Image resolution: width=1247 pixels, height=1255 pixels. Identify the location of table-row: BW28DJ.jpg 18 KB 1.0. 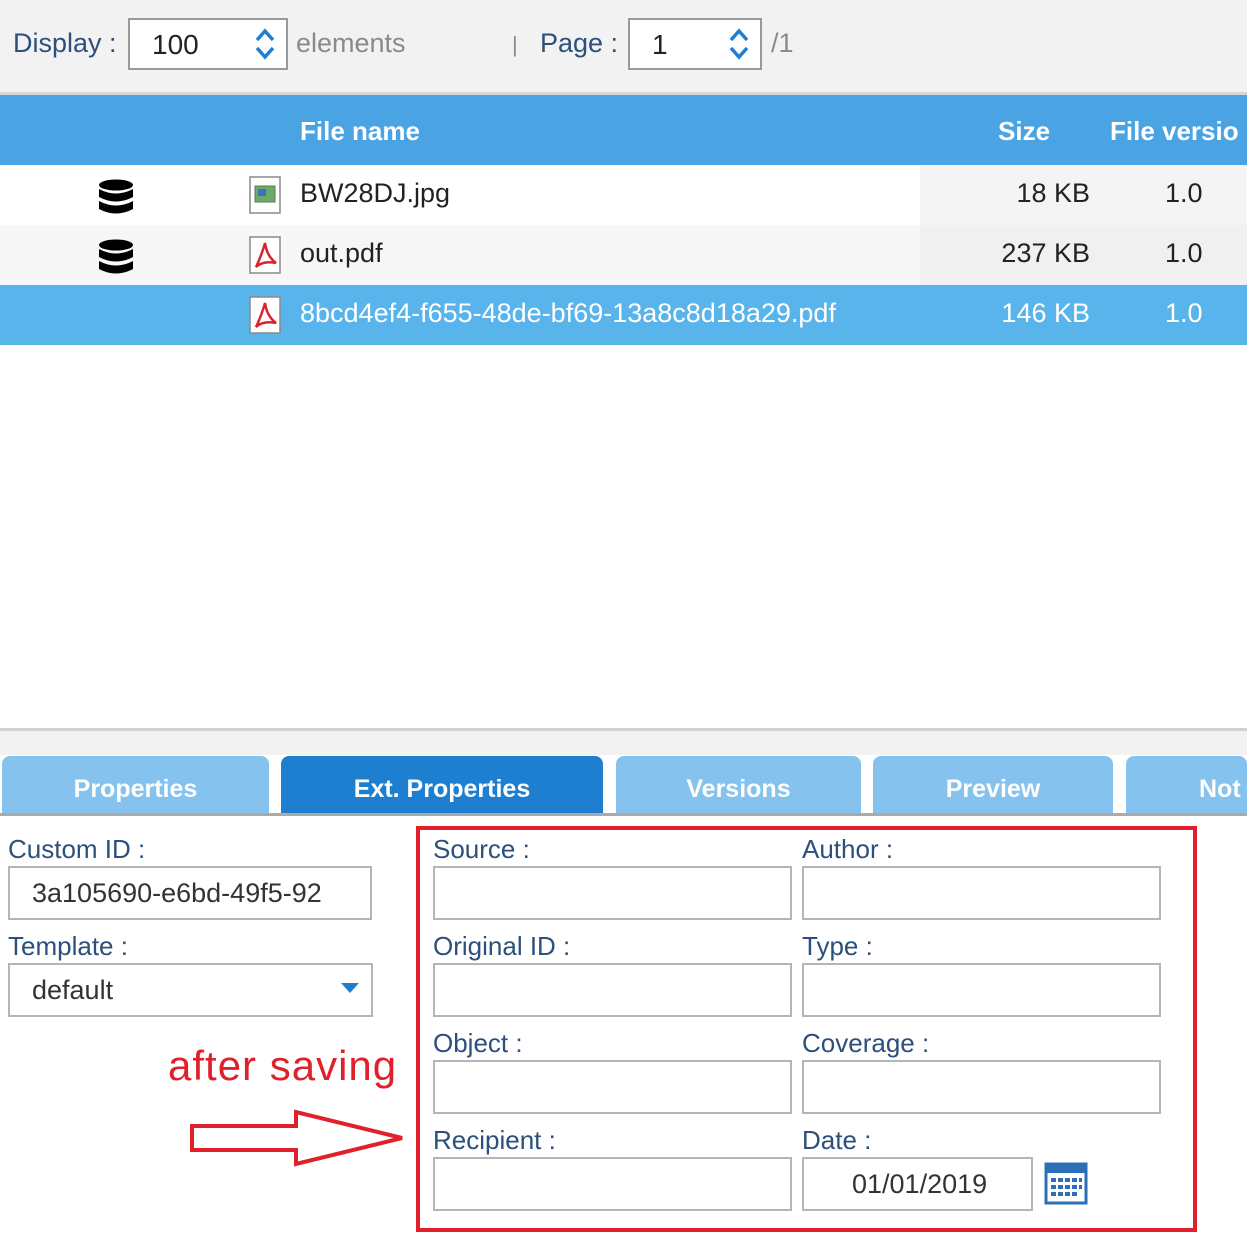
(623, 195).